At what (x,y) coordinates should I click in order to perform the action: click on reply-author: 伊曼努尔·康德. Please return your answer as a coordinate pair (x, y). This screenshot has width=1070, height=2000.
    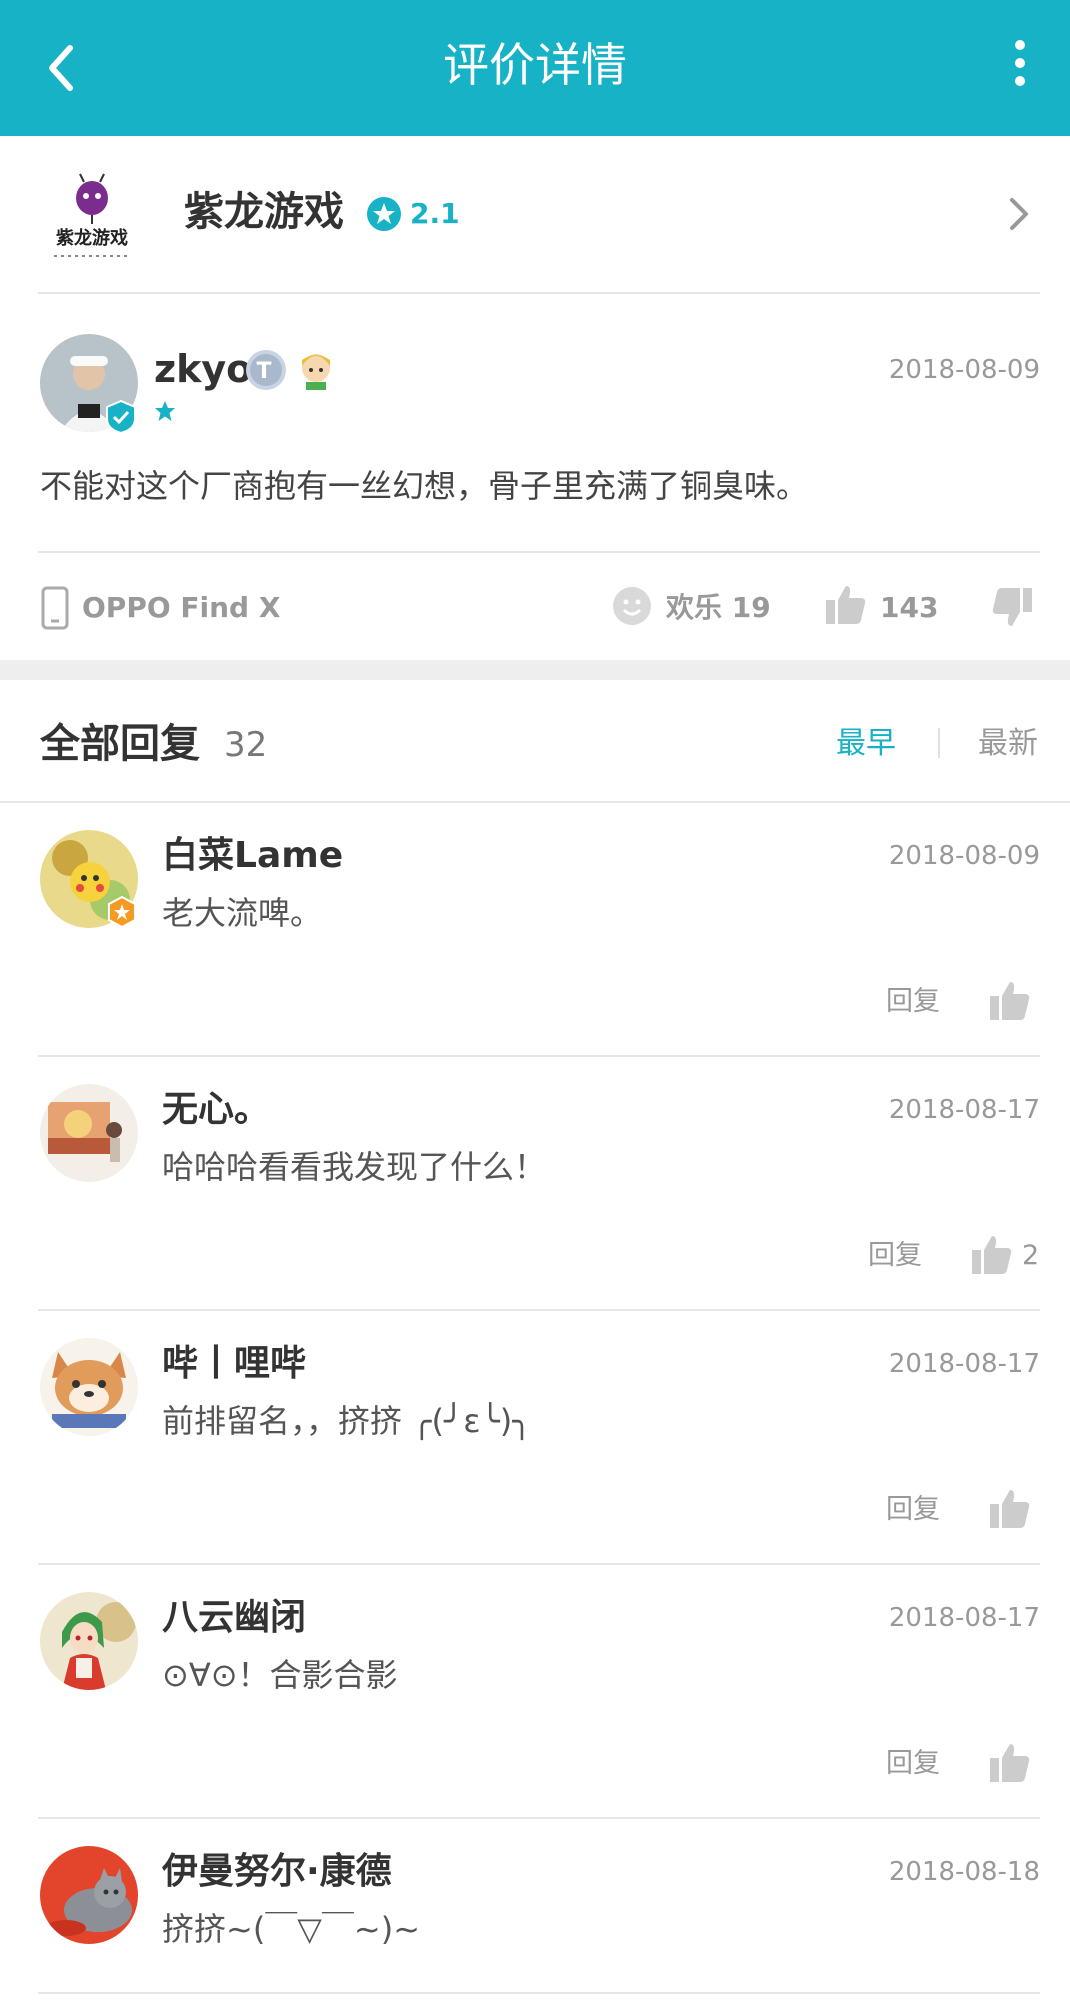
    Looking at the image, I should click on (277, 1872).